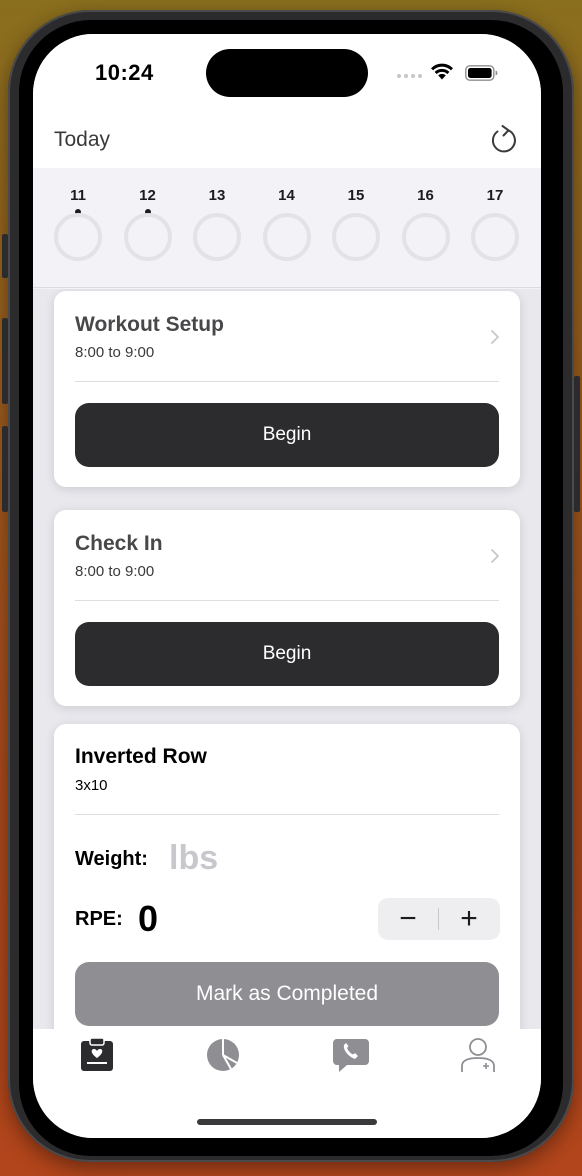 The height and width of the screenshot is (1176, 582). Describe the element at coordinates (286, 195) in the screenshot. I see `day-number: 14` at that location.